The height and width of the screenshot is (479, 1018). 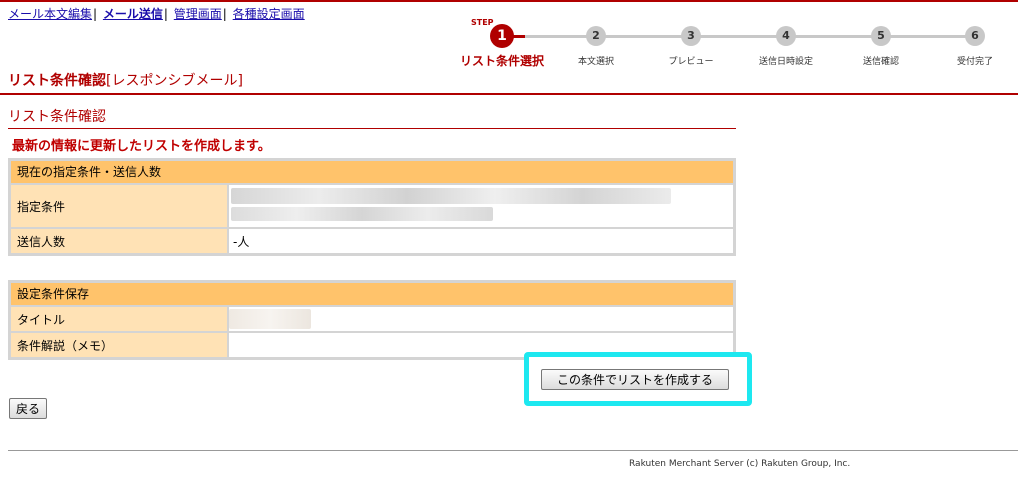 I want to click on page-title: リスト条件確認[レスポンシブメール], so click(x=125, y=80).